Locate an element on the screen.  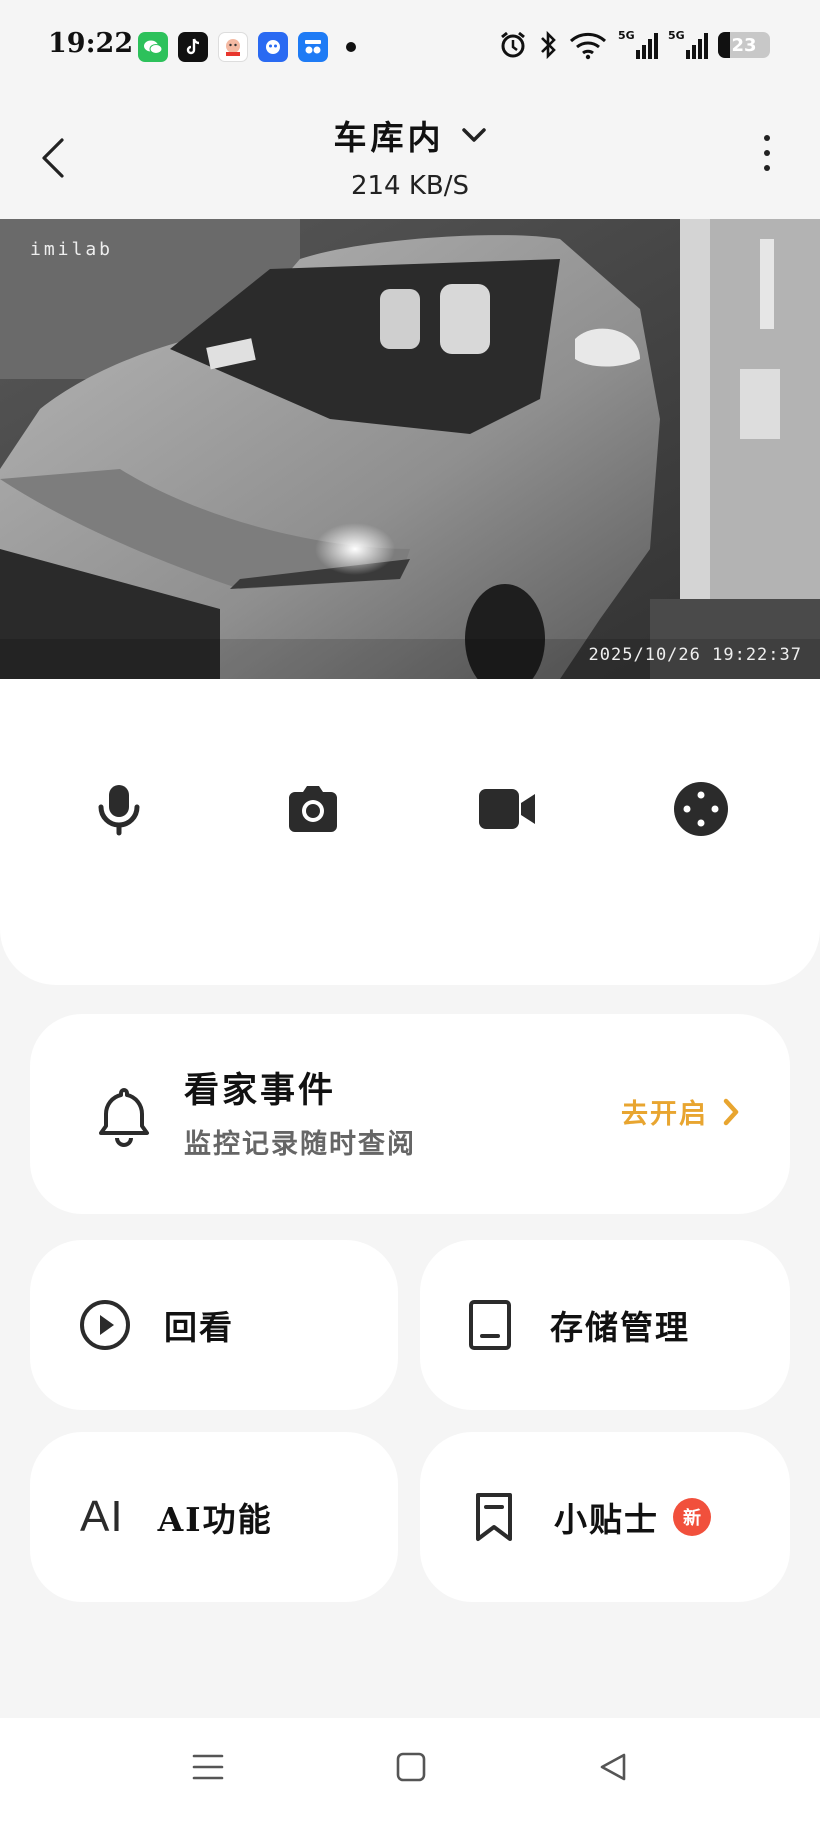
battery-level: 23 is located at coordinates (744, 45).